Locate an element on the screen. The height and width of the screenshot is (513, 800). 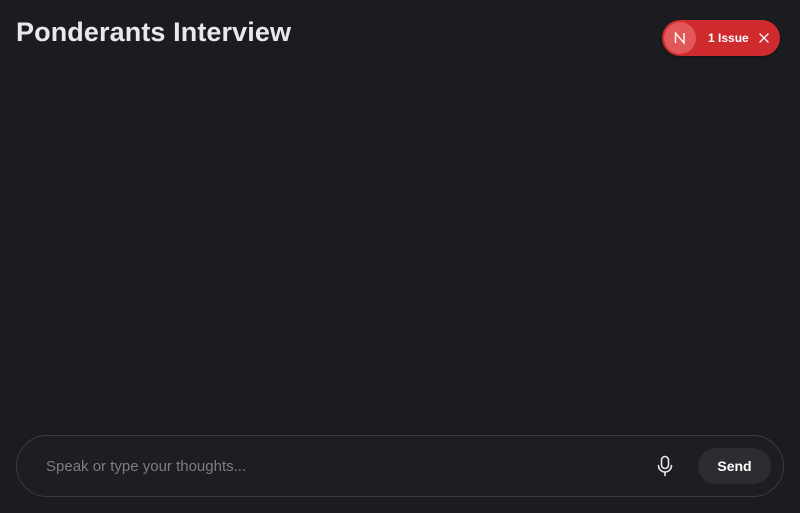
thoughts-input is located at coordinates (341, 466).